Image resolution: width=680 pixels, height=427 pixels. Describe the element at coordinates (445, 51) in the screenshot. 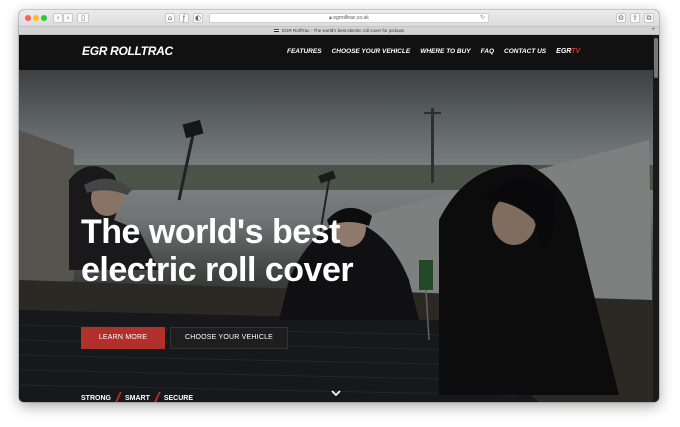

I see `nav-where-to-buy: WHERE TO BUY` at that location.